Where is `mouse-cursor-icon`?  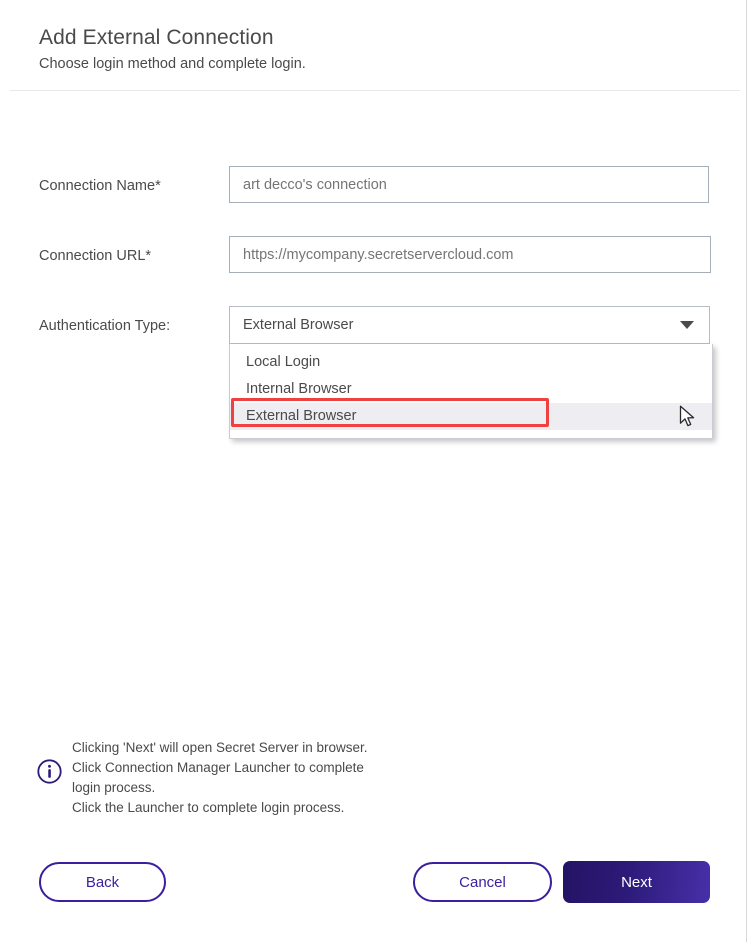
mouse-cursor-icon is located at coordinates (687, 416).